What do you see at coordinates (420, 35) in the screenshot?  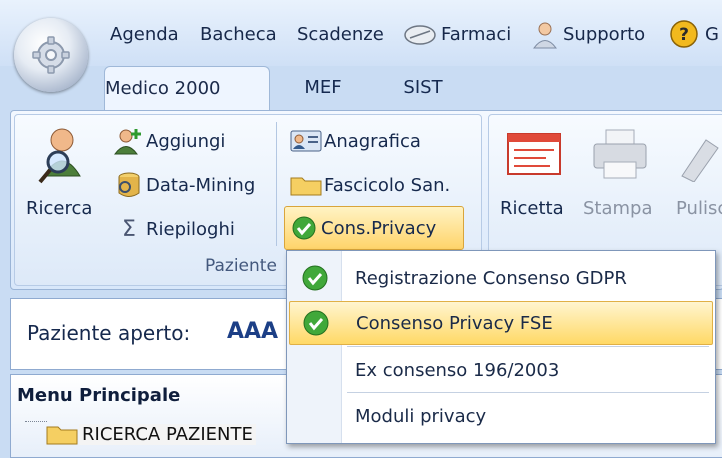 I see `pill-icon` at bounding box center [420, 35].